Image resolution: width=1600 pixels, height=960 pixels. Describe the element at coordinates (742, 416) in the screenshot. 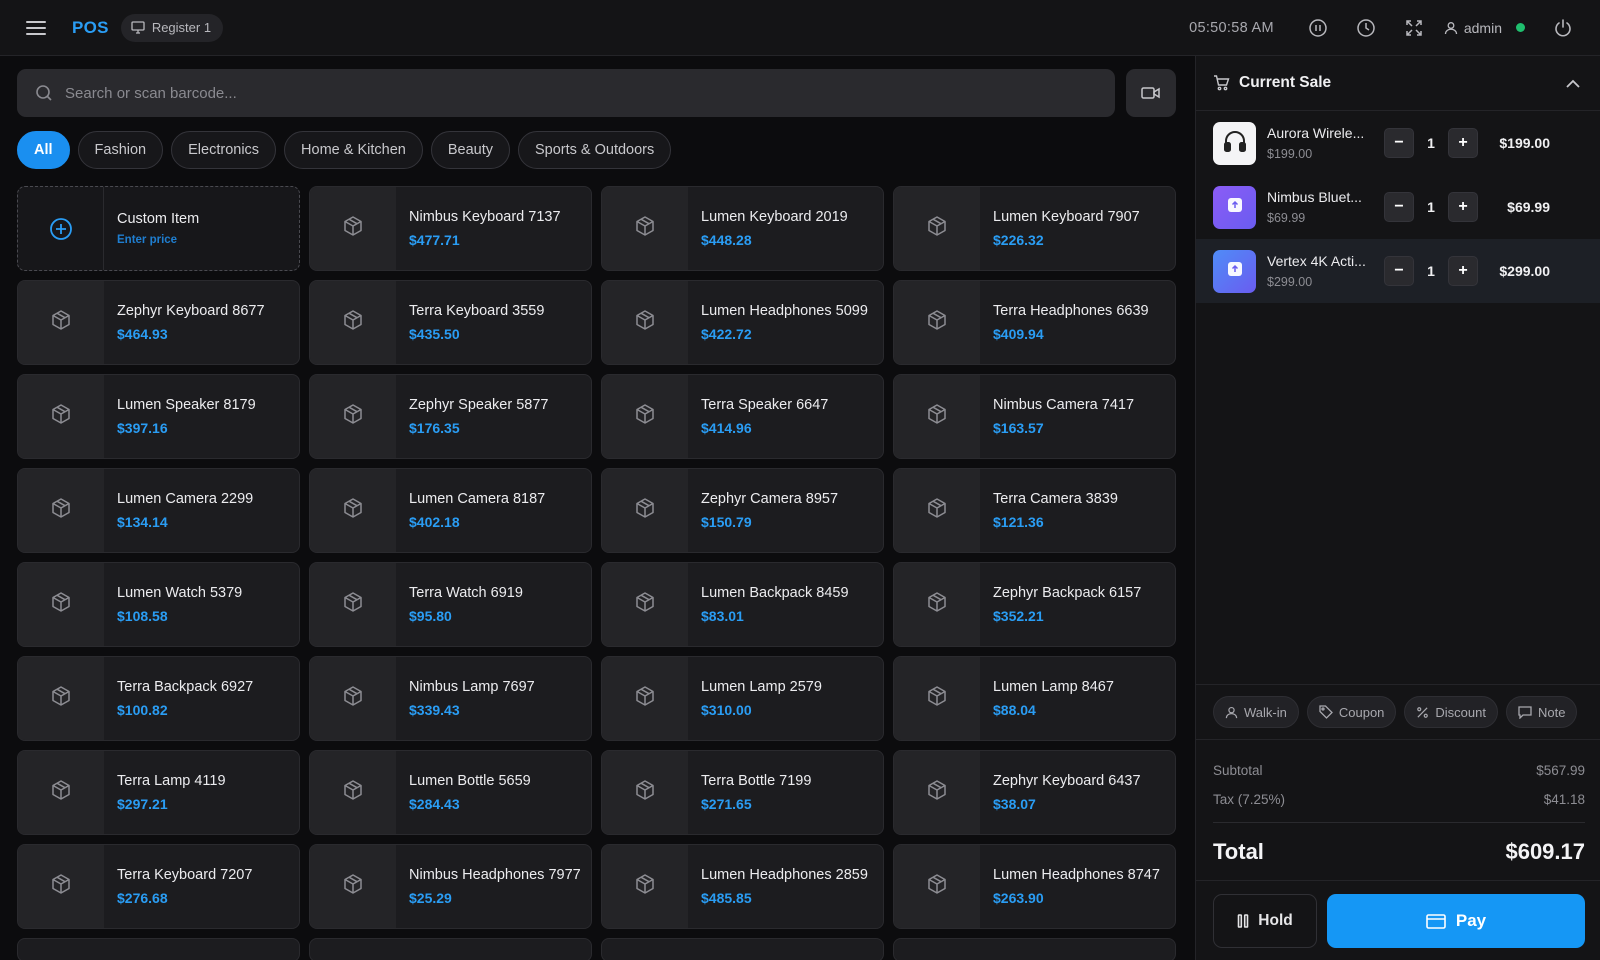

I see `product-card: Terra Speaker 6647 $414.96` at that location.